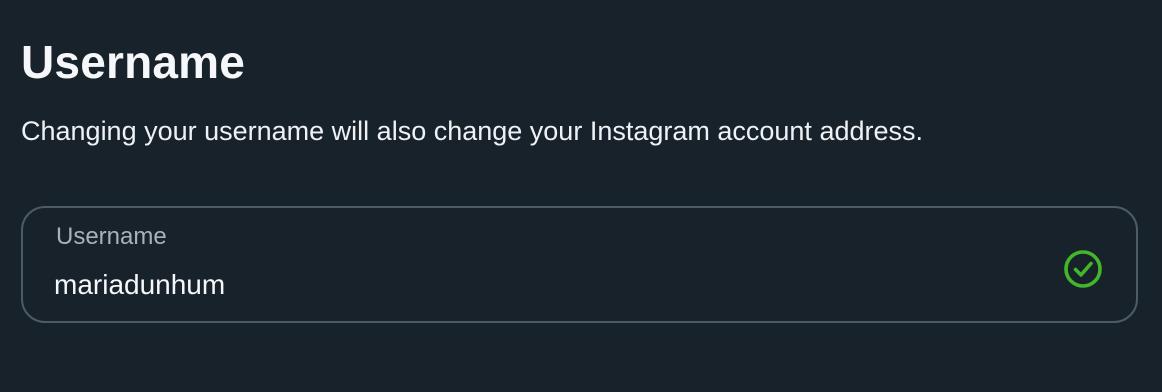  I want to click on username-field-label: Username, so click(111, 236).